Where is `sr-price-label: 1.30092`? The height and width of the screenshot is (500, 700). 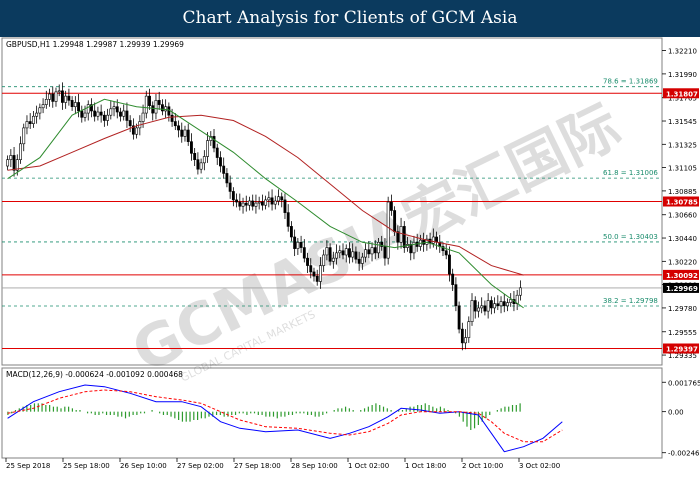 sr-price-label: 1.30092 is located at coordinates (682, 276).